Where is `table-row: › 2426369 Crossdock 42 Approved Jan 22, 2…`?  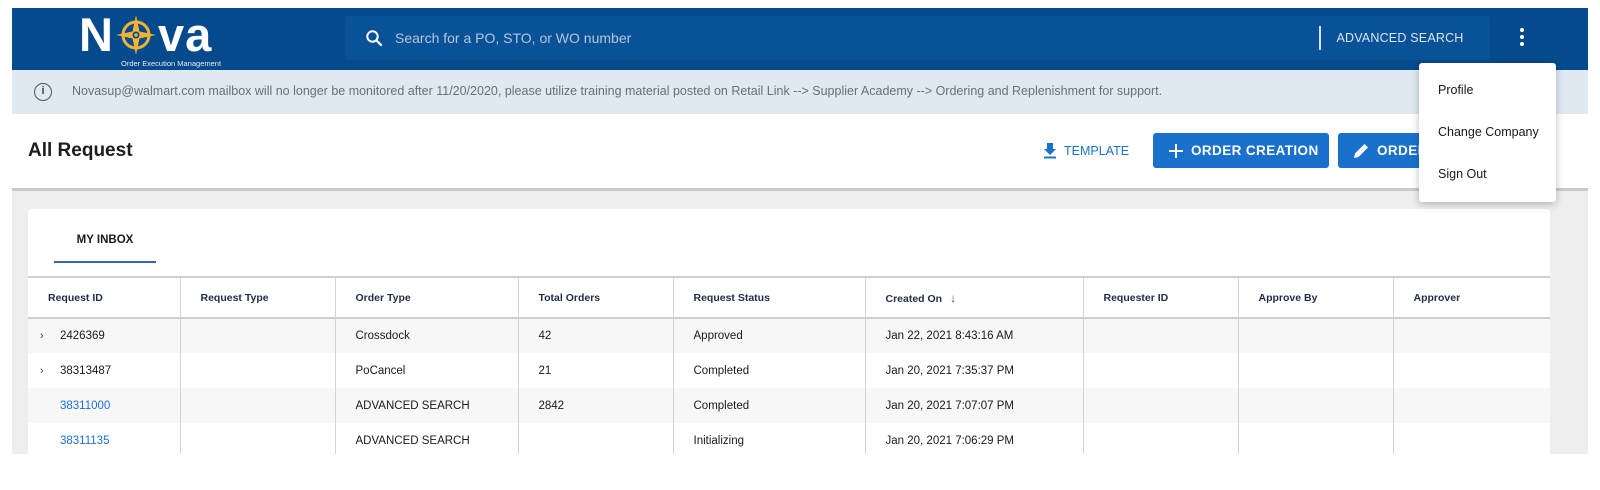 table-row: › 2426369 Crossdock 42 Approved Jan 22, 2… is located at coordinates (789, 335).